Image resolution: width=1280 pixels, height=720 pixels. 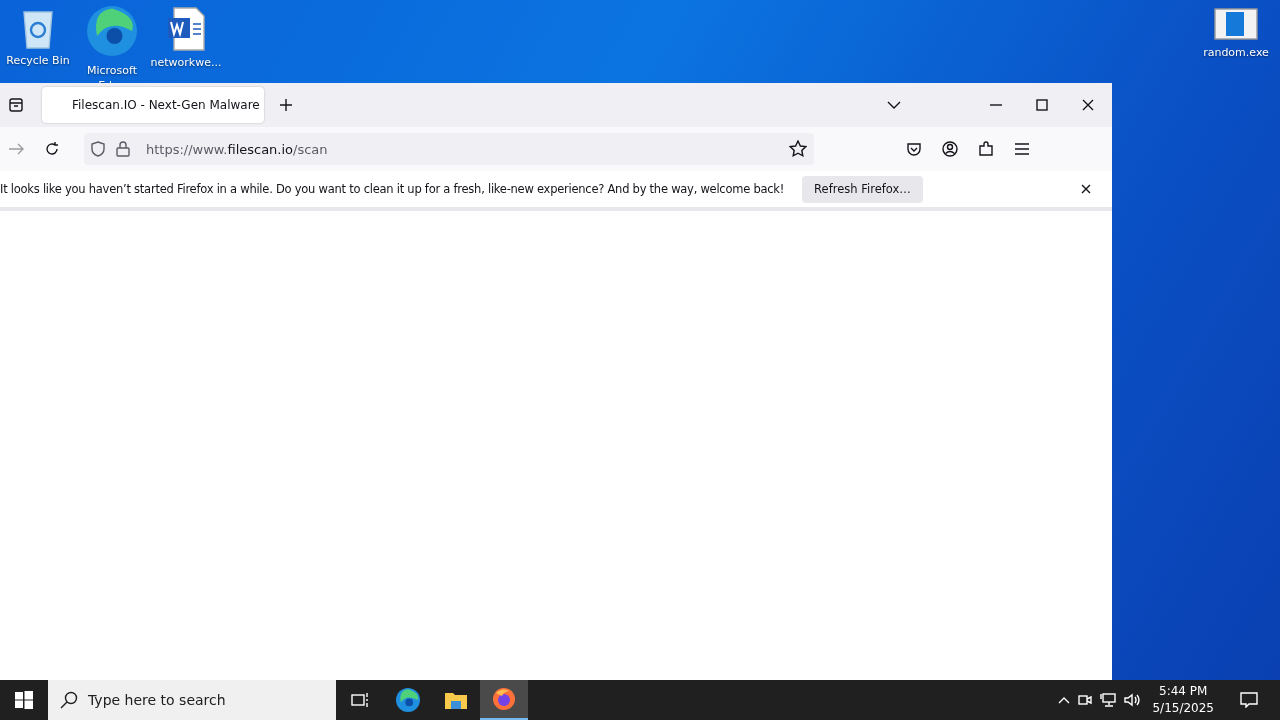 What do you see at coordinates (192, 700) in the screenshot?
I see `taskbar-search-field: Type here to search` at bounding box center [192, 700].